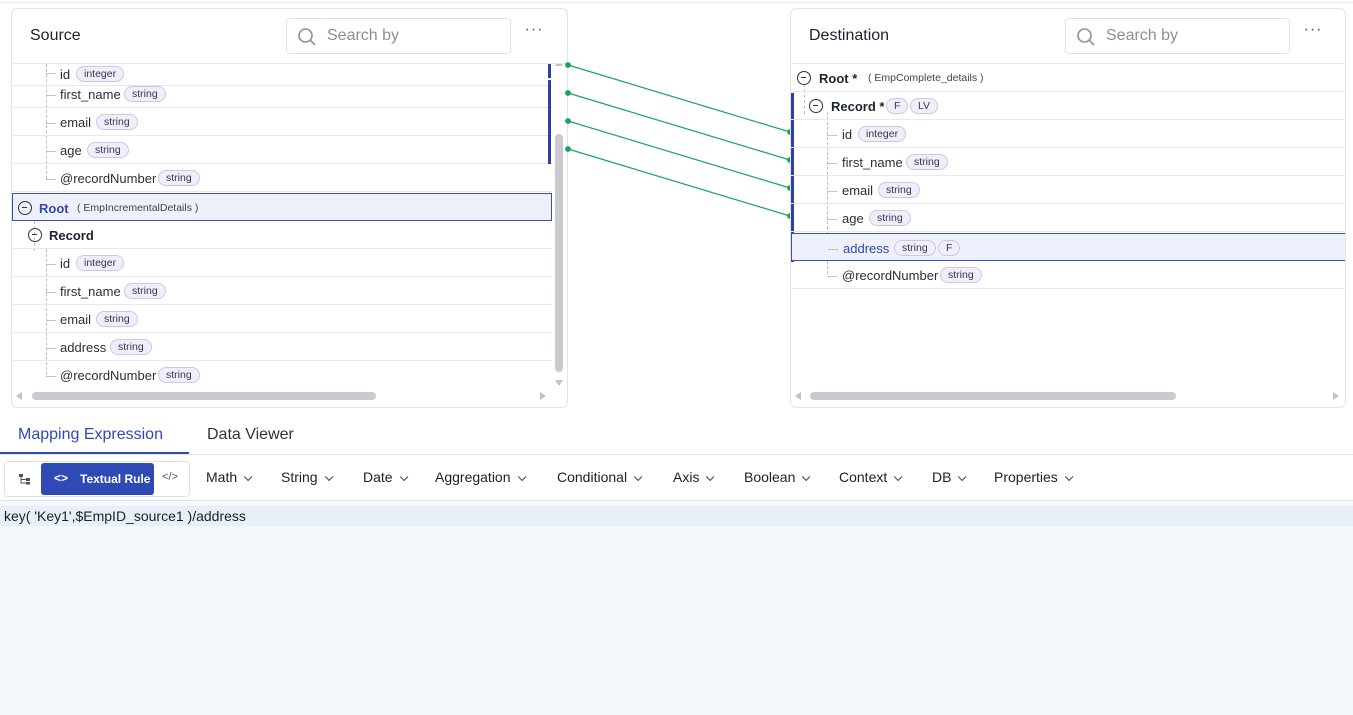 The width and height of the screenshot is (1353, 715). What do you see at coordinates (679, 98) in the screenshot?
I see `connector-id` at bounding box center [679, 98].